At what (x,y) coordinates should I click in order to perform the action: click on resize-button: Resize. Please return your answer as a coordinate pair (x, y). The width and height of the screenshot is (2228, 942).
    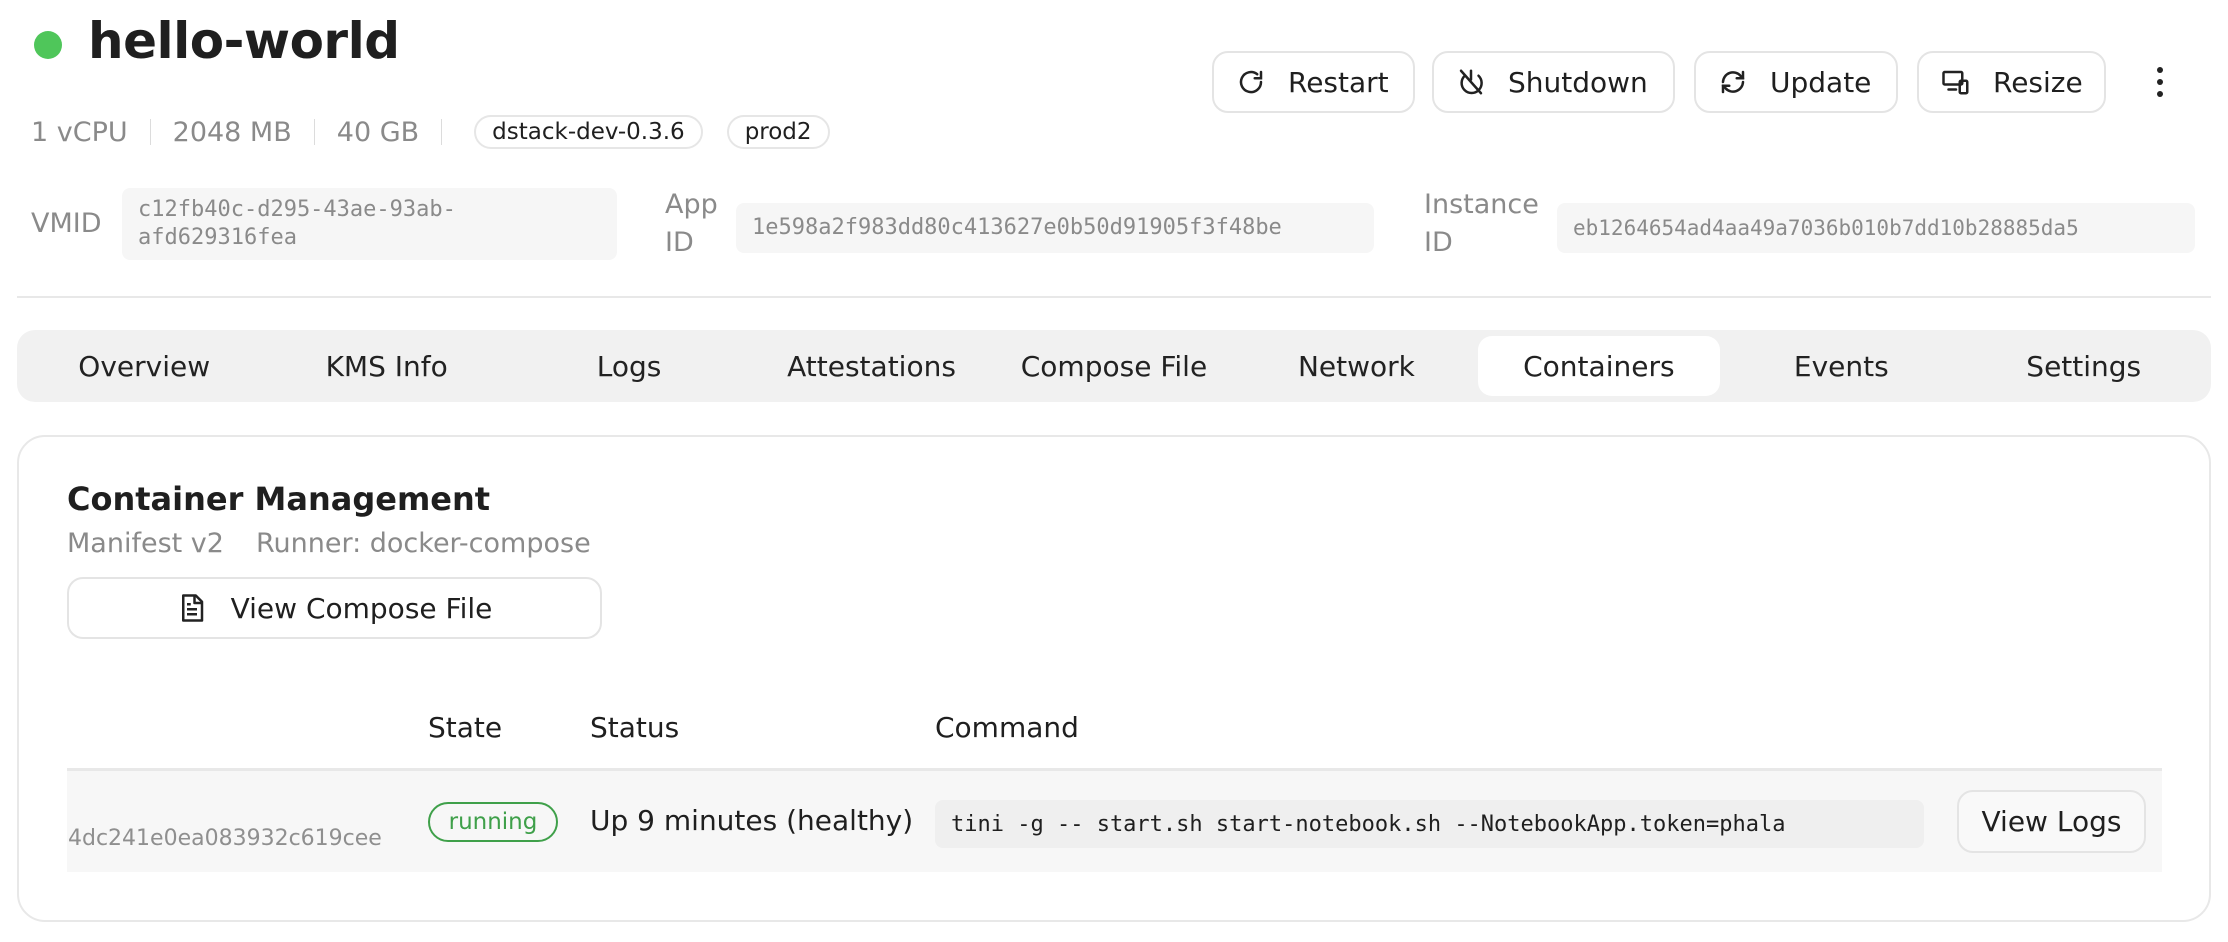
    Looking at the image, I should click on (2011, 82).